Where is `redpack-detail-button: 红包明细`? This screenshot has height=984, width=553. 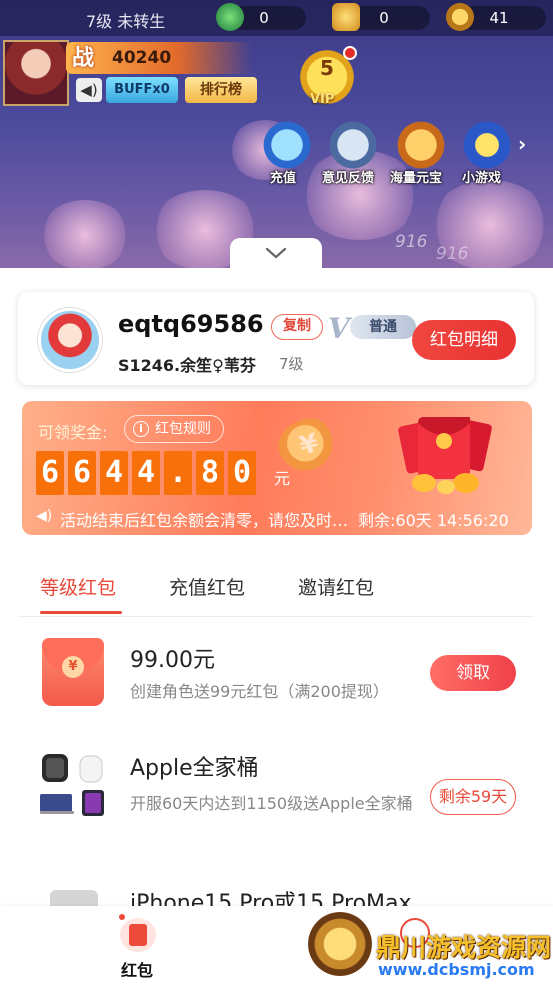
redpack-detail-button: 红包明细 is located at coordinates (464, 340).